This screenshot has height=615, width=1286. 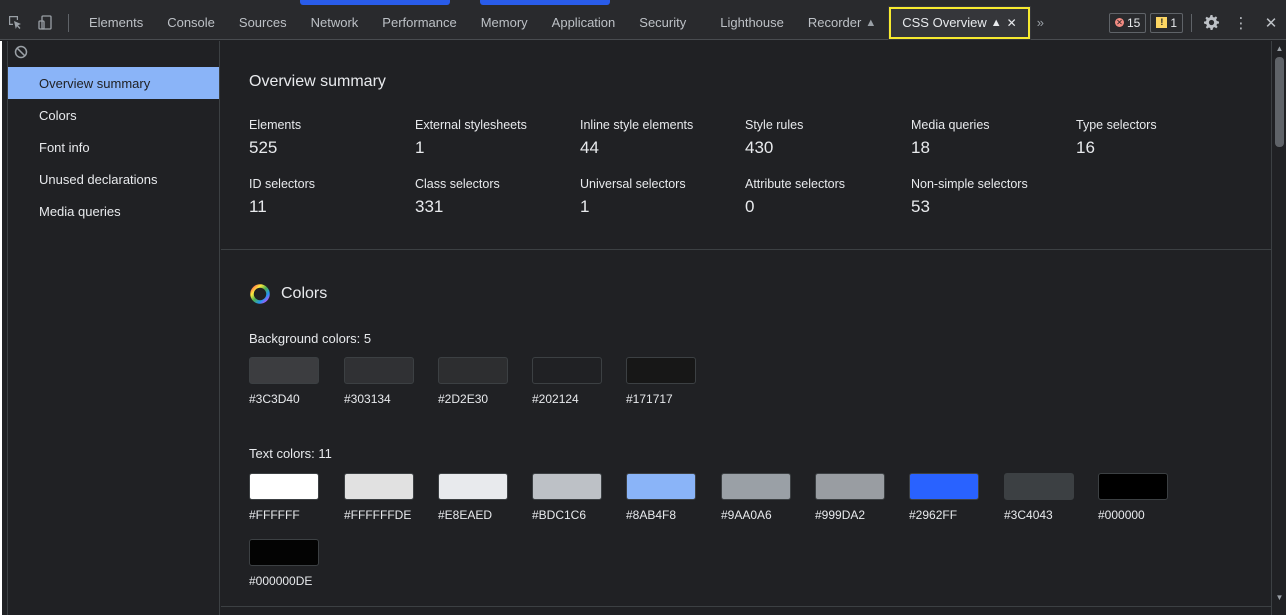 I want to click on stat-value: 0, so click(x=750, y=206).